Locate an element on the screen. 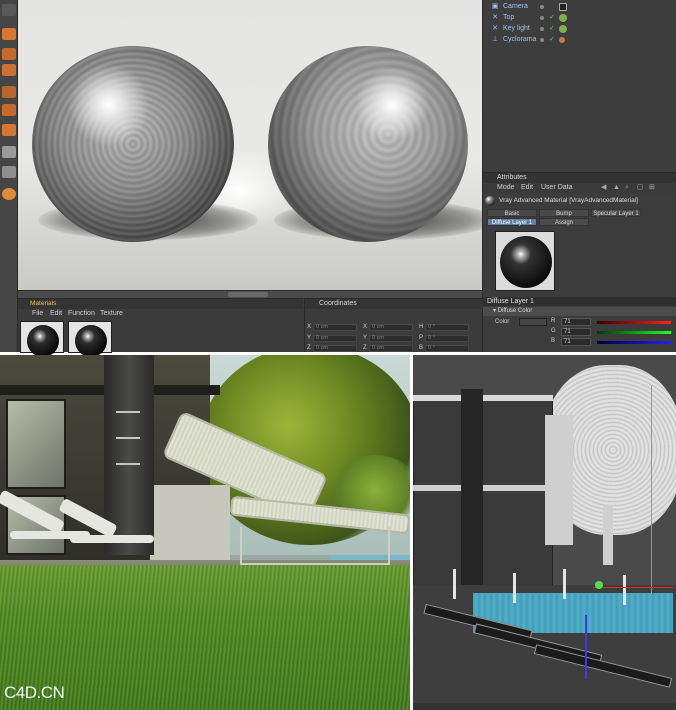 This screenshot has height=710, width=676. wire-wall is located at coordinates (559, 480).